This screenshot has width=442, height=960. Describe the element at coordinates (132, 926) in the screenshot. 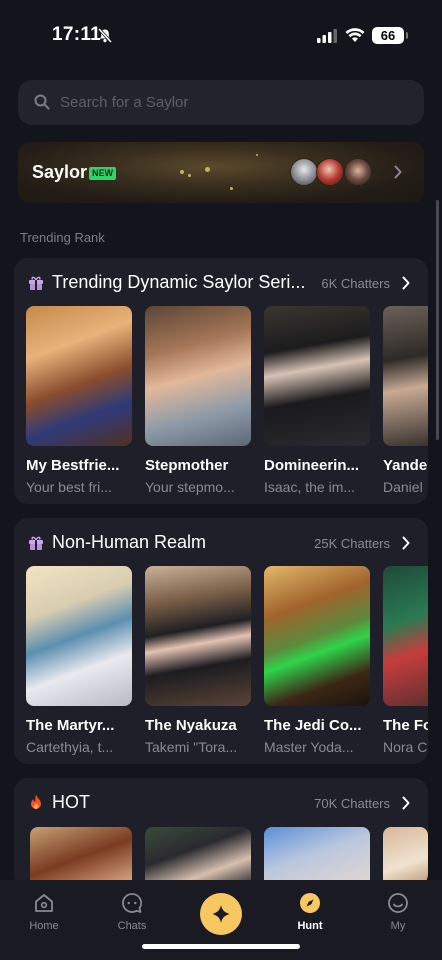

I see `nav-chats-label: Chats` at that location.